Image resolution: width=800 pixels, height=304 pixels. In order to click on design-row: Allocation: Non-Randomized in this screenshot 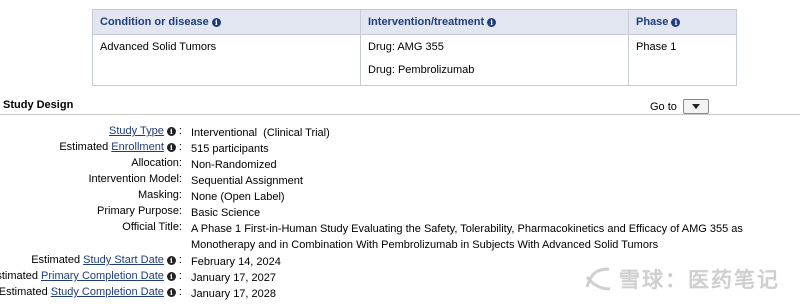, I will do `click(400, 165)`.